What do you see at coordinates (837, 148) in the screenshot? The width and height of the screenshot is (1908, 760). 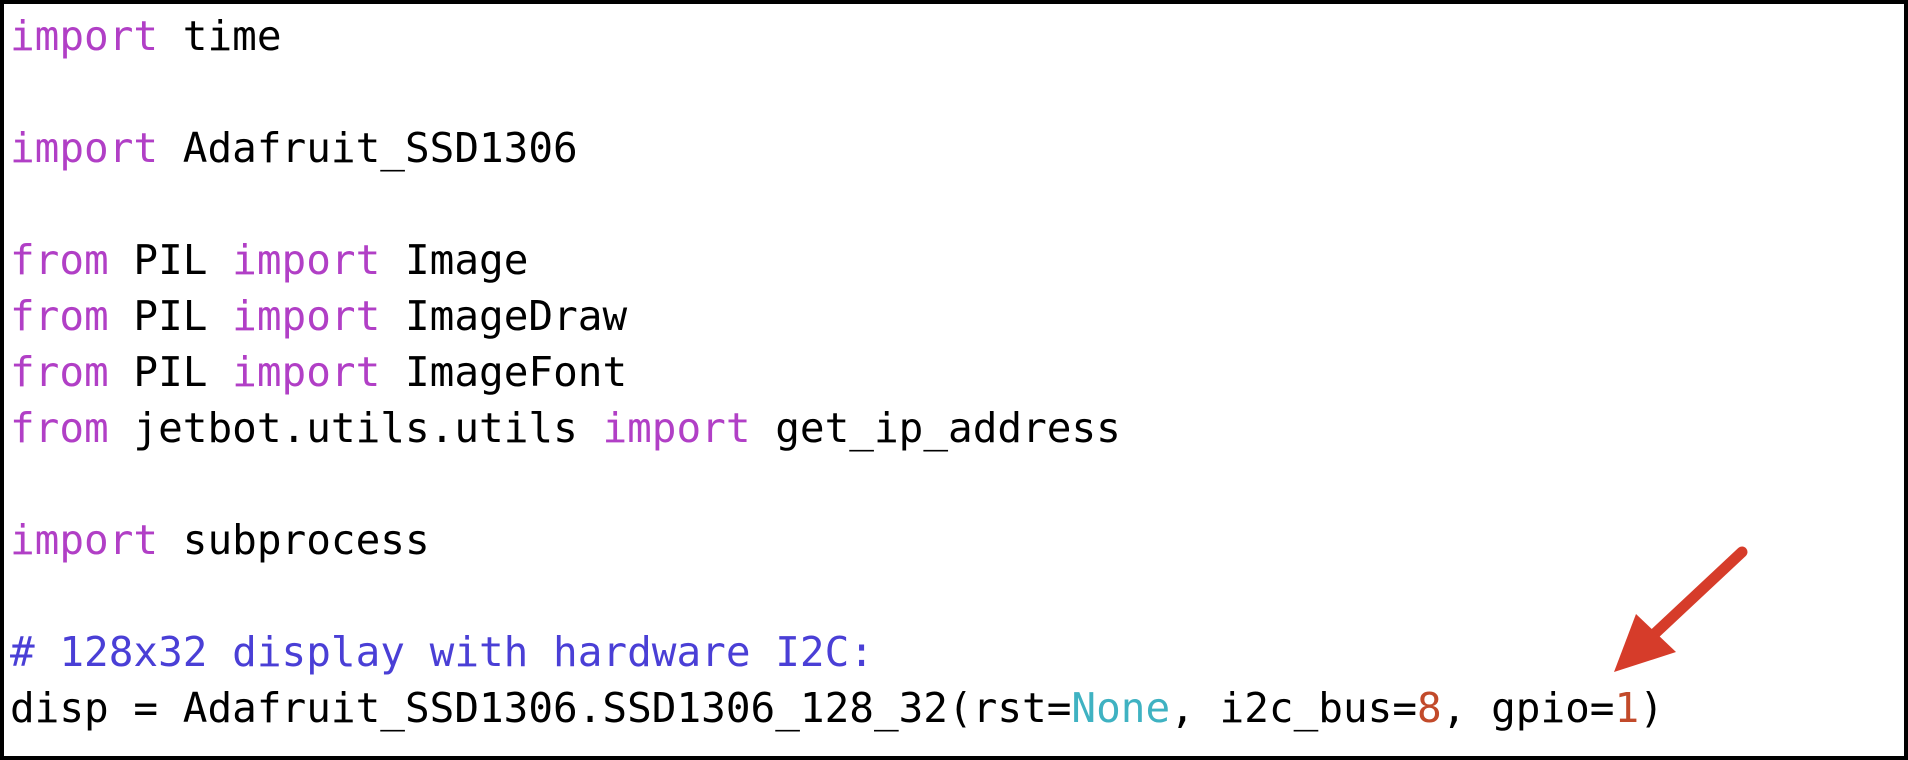 I see `code-line-3: import Adafruit_SSD1306` at bounding box center [837, 148].